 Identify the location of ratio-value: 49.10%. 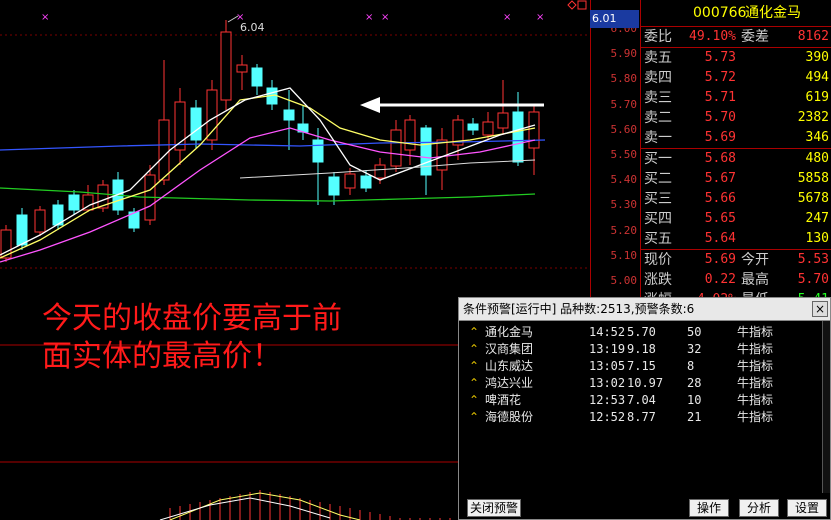
(712, 36).